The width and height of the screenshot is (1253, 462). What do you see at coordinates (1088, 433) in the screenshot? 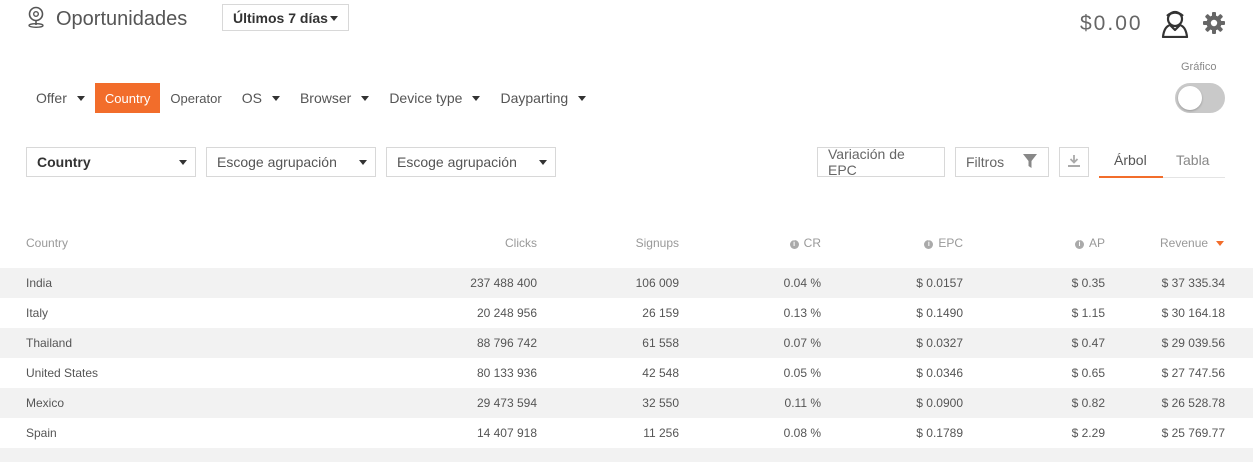
I see `cell-ap: $ 2.29` at bounding box center [1088, 433].